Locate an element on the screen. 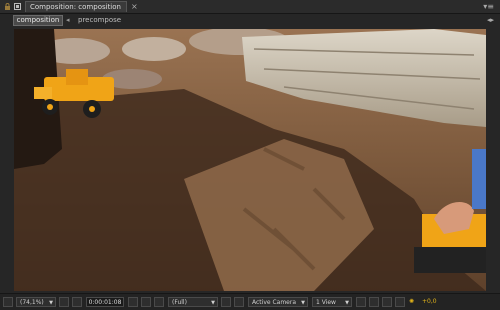 The height and width of the screenshot is (310, 500). resolution-value: (Full) is located at coordinates (179, 302).